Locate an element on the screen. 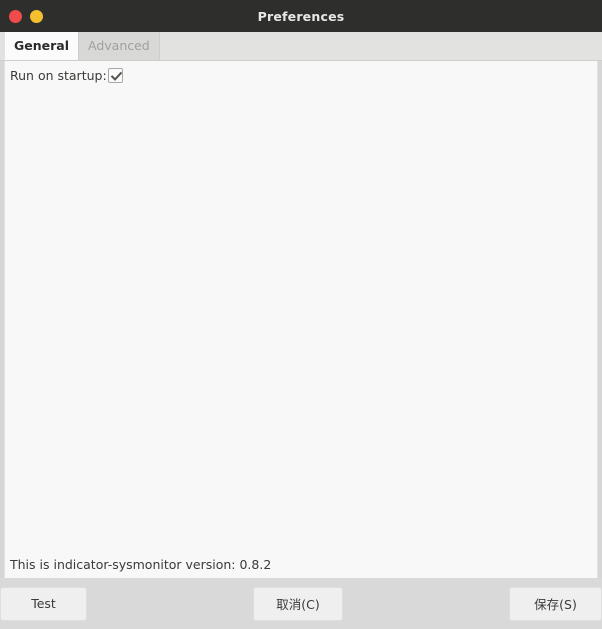 This screenshot has height=629, width=602. tab-advanced: Advanced is located at coordinates (119, 46).